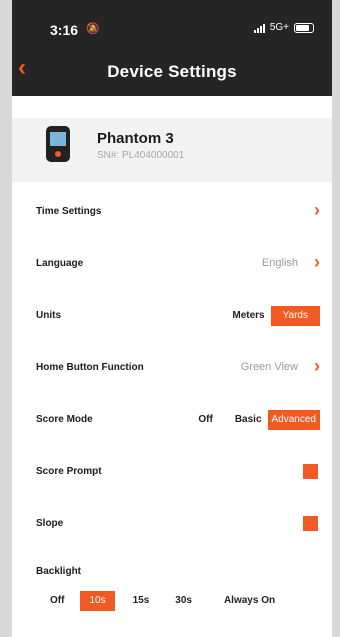 The image size is (340, 637). Describe the element at coordinates (69, 471) in the screenshot. I see `score-prompt-label: Score Prompt` at that location.